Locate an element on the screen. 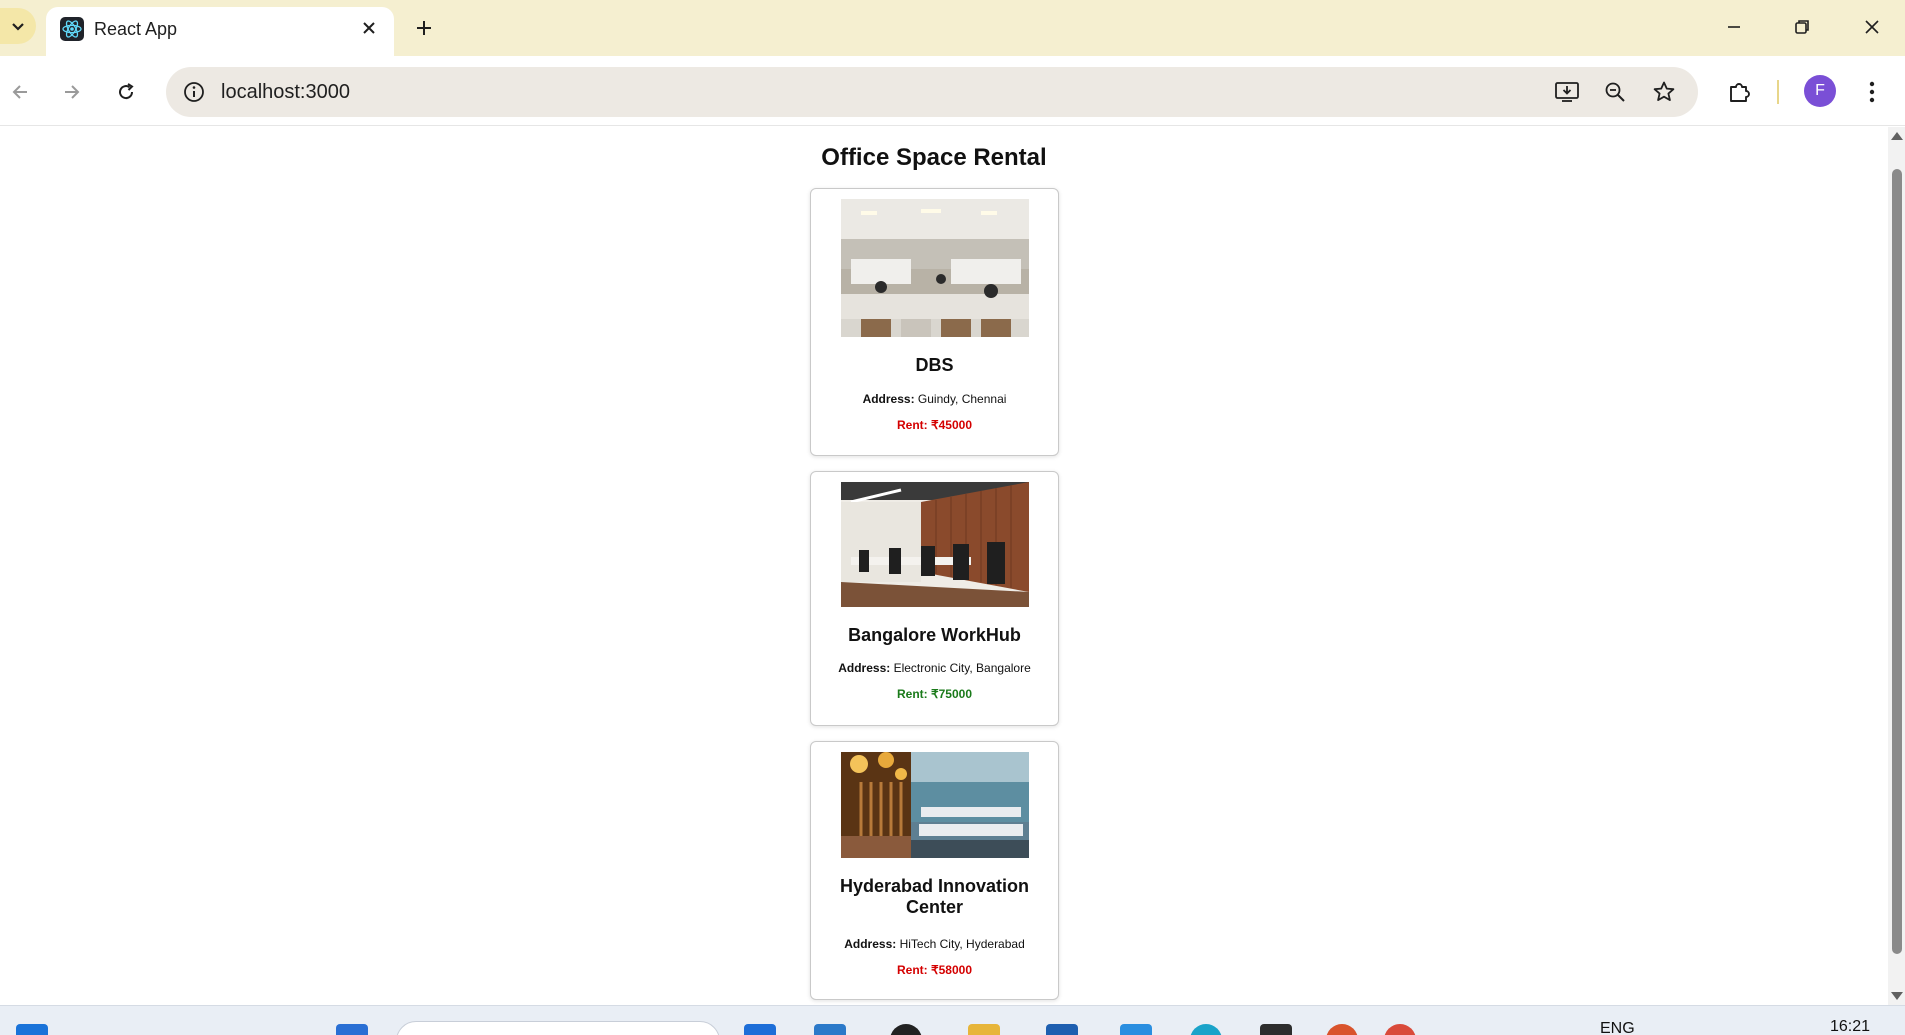 Image resolution: width=1905 pixels, height=1035 pixels. office-rent: Rent: ₹75000 is located at coordinates (934, 694).